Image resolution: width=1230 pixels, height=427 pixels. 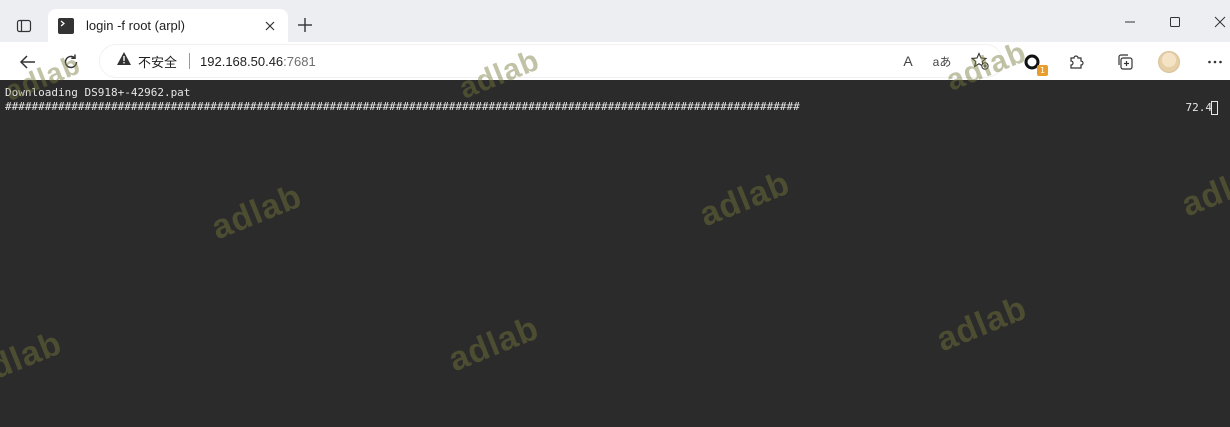 What do you see at coordinates (242, 61) in the screenshot?
I see `url-host: 192.168.50.46` at bounding box center [242, 61].